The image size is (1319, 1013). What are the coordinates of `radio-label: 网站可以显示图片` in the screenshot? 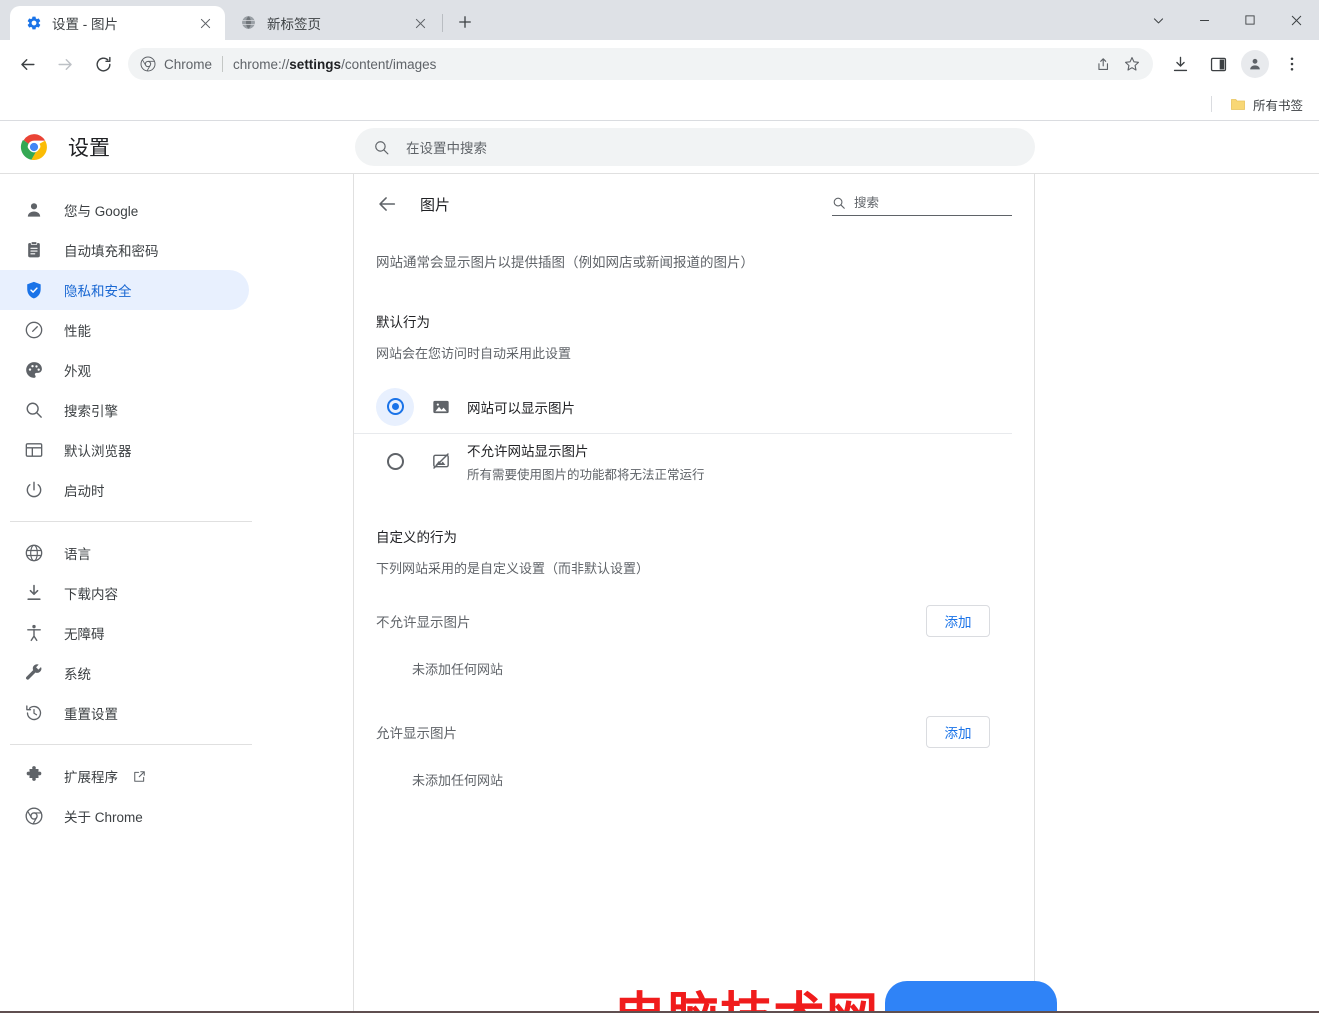 It's located at (521, 408).